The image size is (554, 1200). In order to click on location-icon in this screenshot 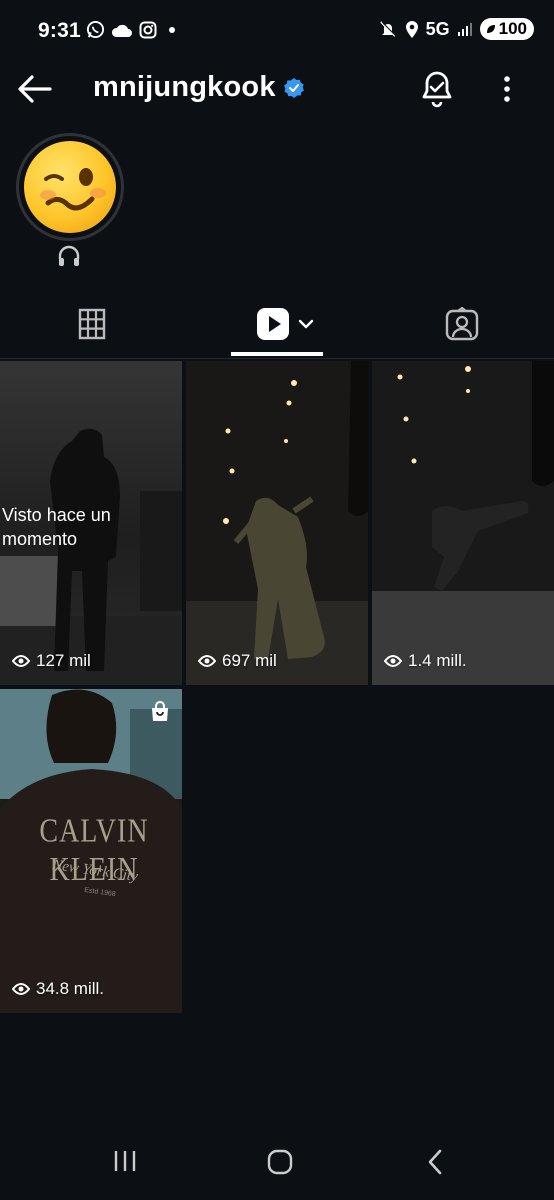, I will do `click(411, 29)`.